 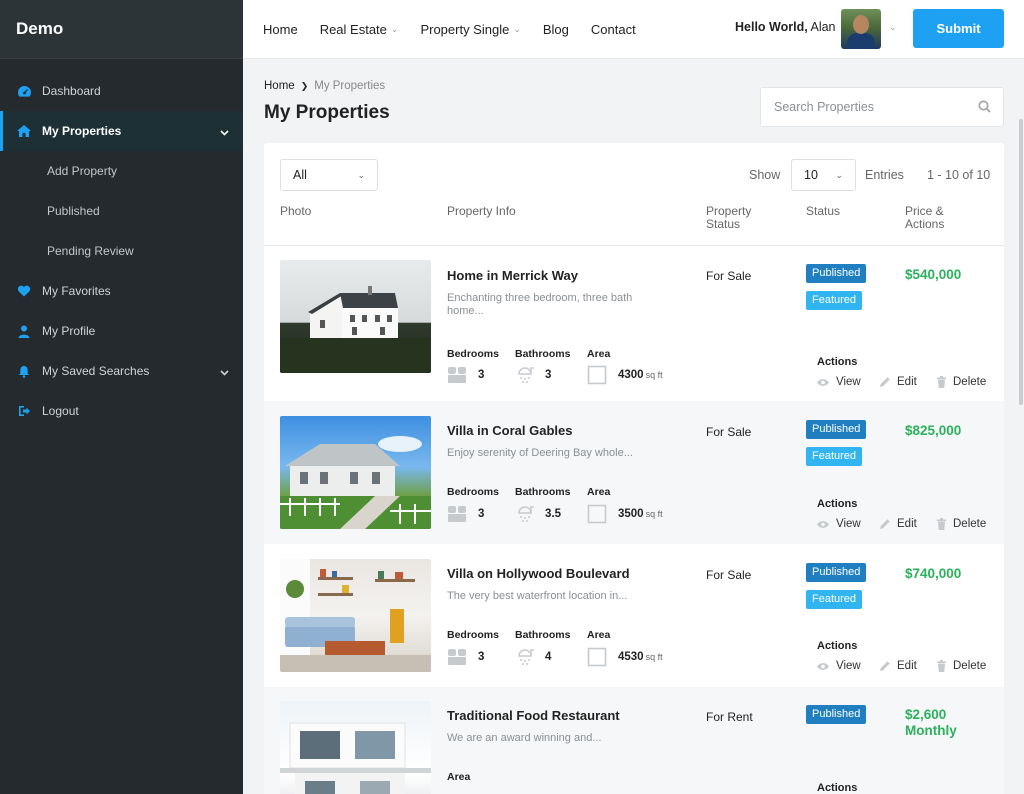 What do you see at coordinates (512, 275) in the screenshot?
I see `property-title: Home in Merrick Way` at bounding box center [512, 275].